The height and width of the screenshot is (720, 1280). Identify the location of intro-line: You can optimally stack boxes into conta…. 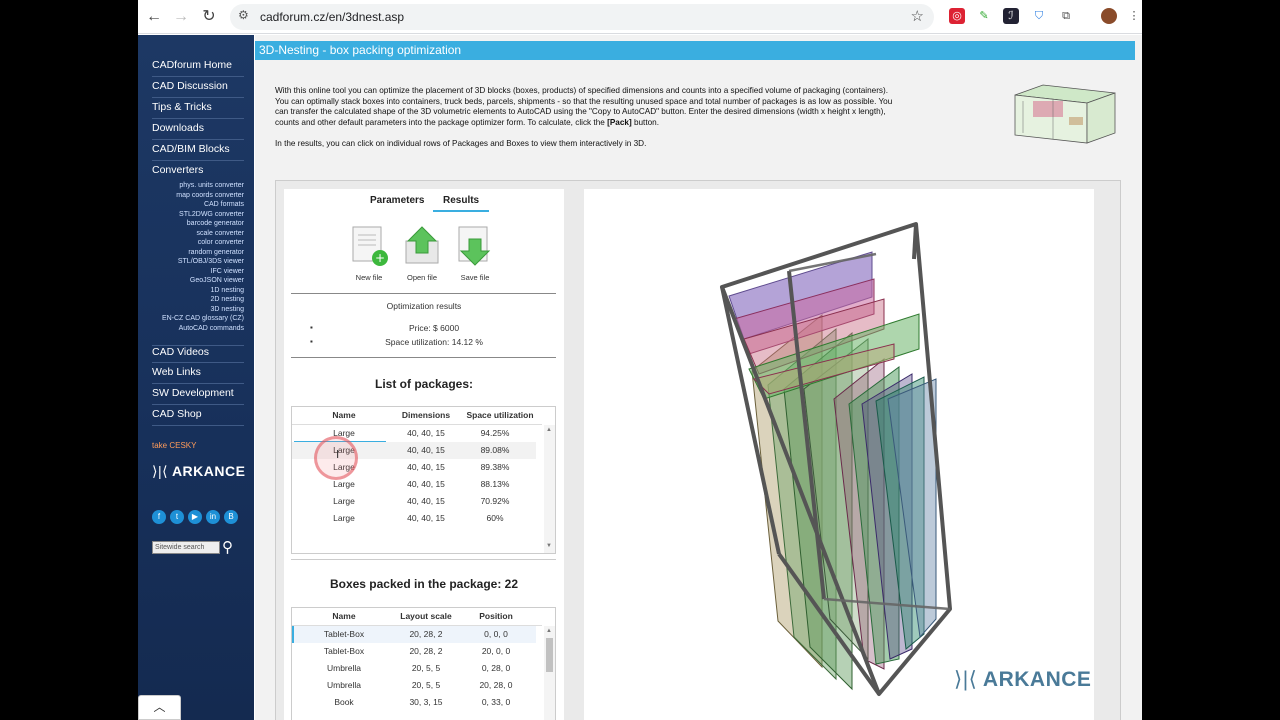
(584, 101).